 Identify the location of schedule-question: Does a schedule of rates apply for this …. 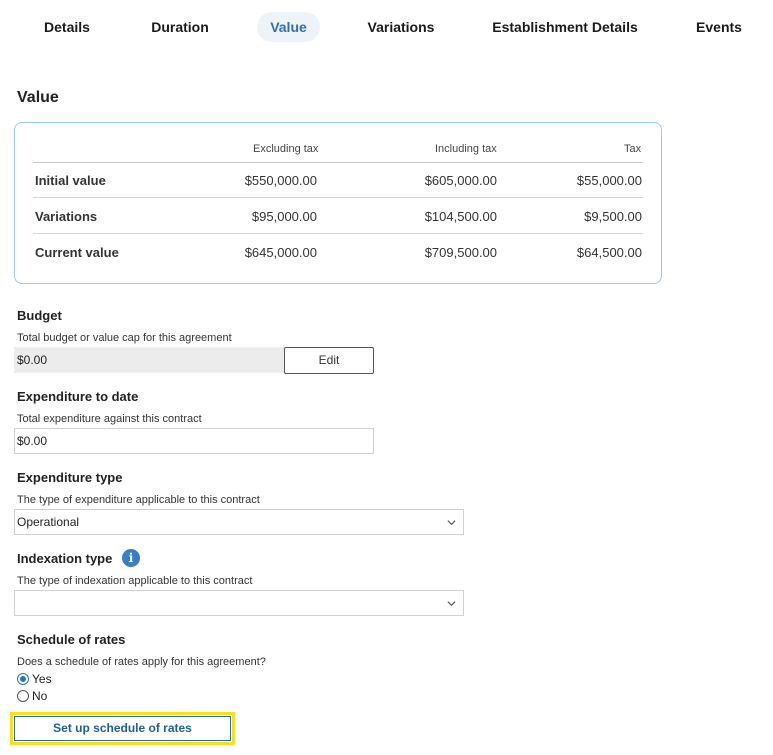
(141, 662).